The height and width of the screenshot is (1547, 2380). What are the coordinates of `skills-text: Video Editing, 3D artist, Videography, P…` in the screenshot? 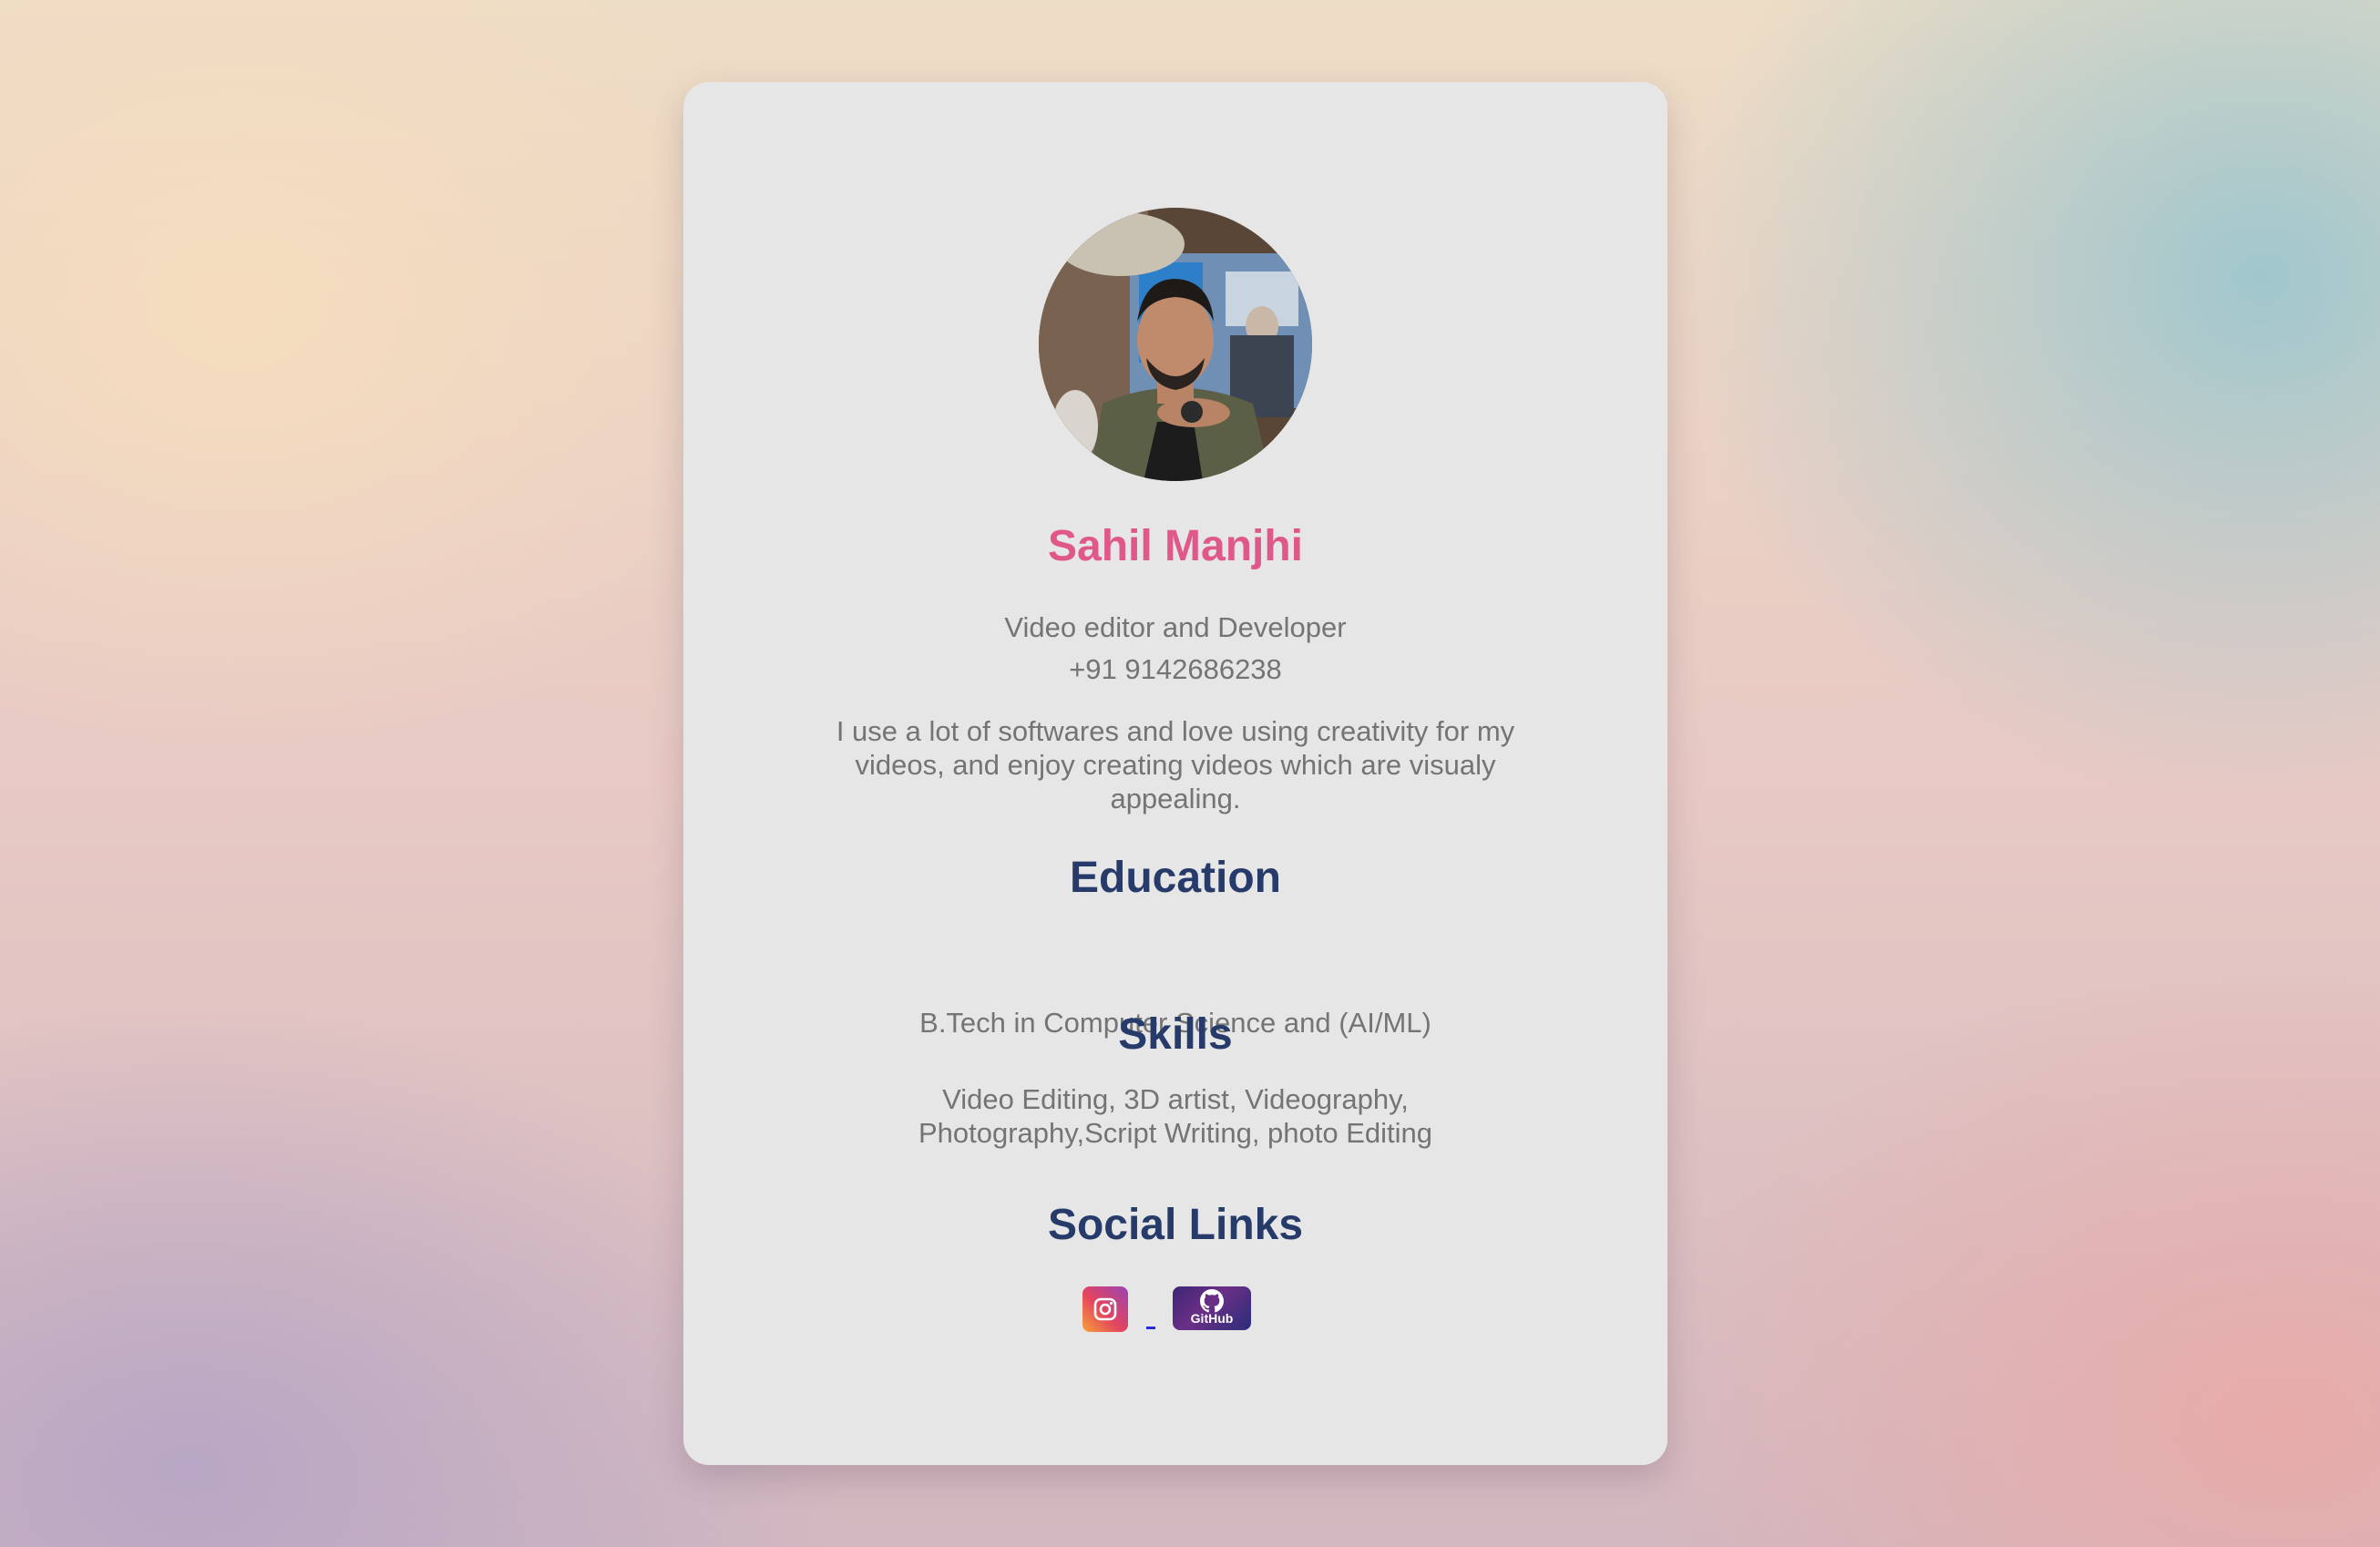 It's located at (1175, 1116).